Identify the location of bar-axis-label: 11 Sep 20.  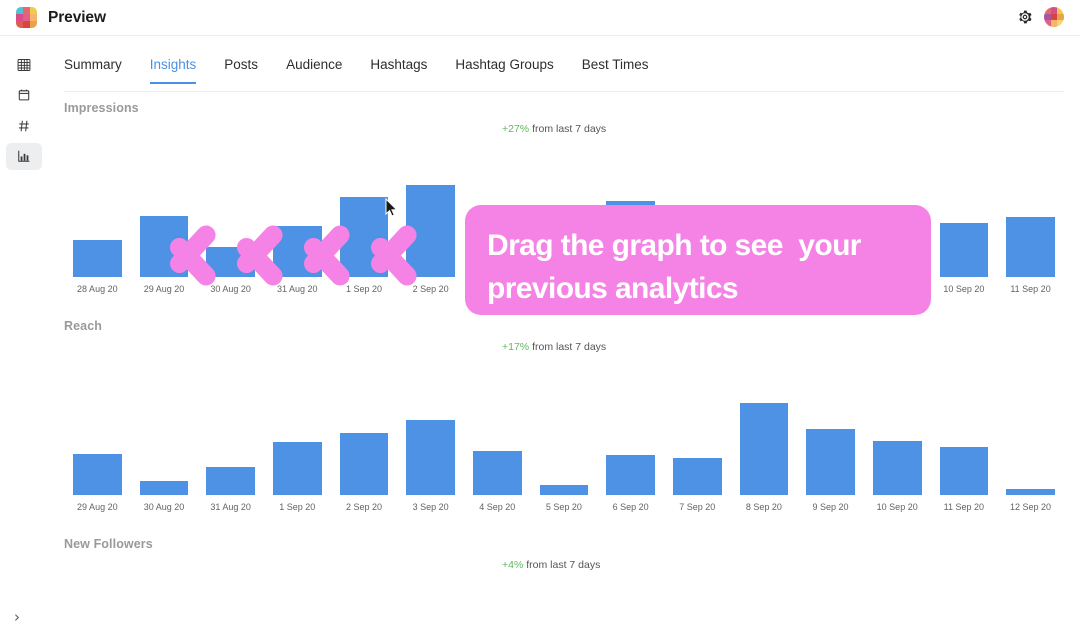
(1030, 289).